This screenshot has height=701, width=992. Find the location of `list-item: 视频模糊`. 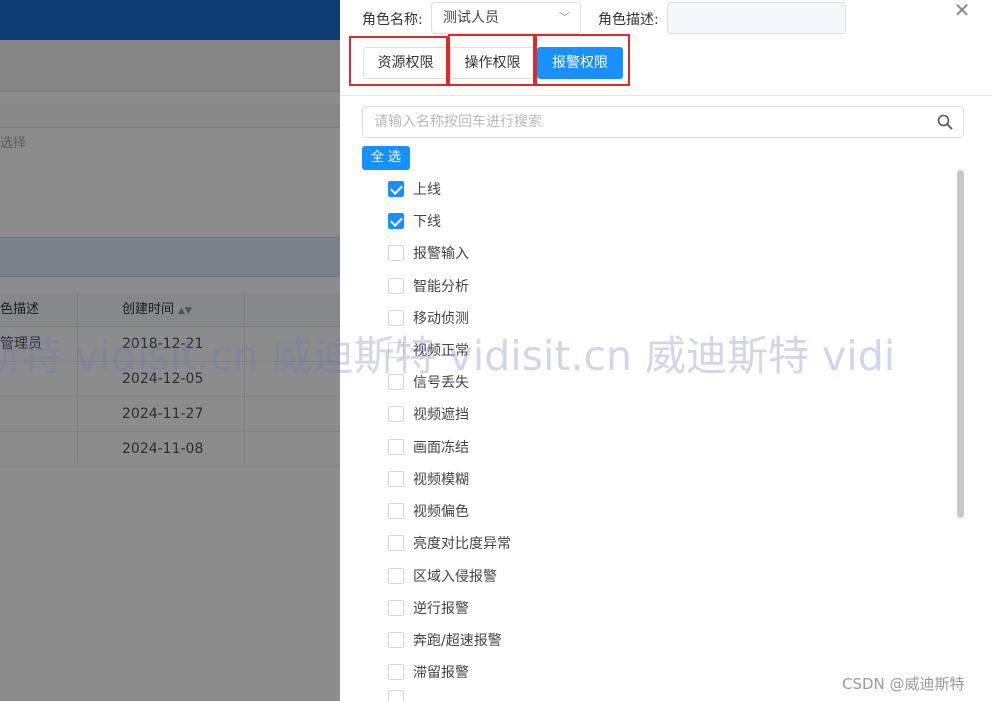

list-item: 视频模糊 is located at coordinates (428, 479).